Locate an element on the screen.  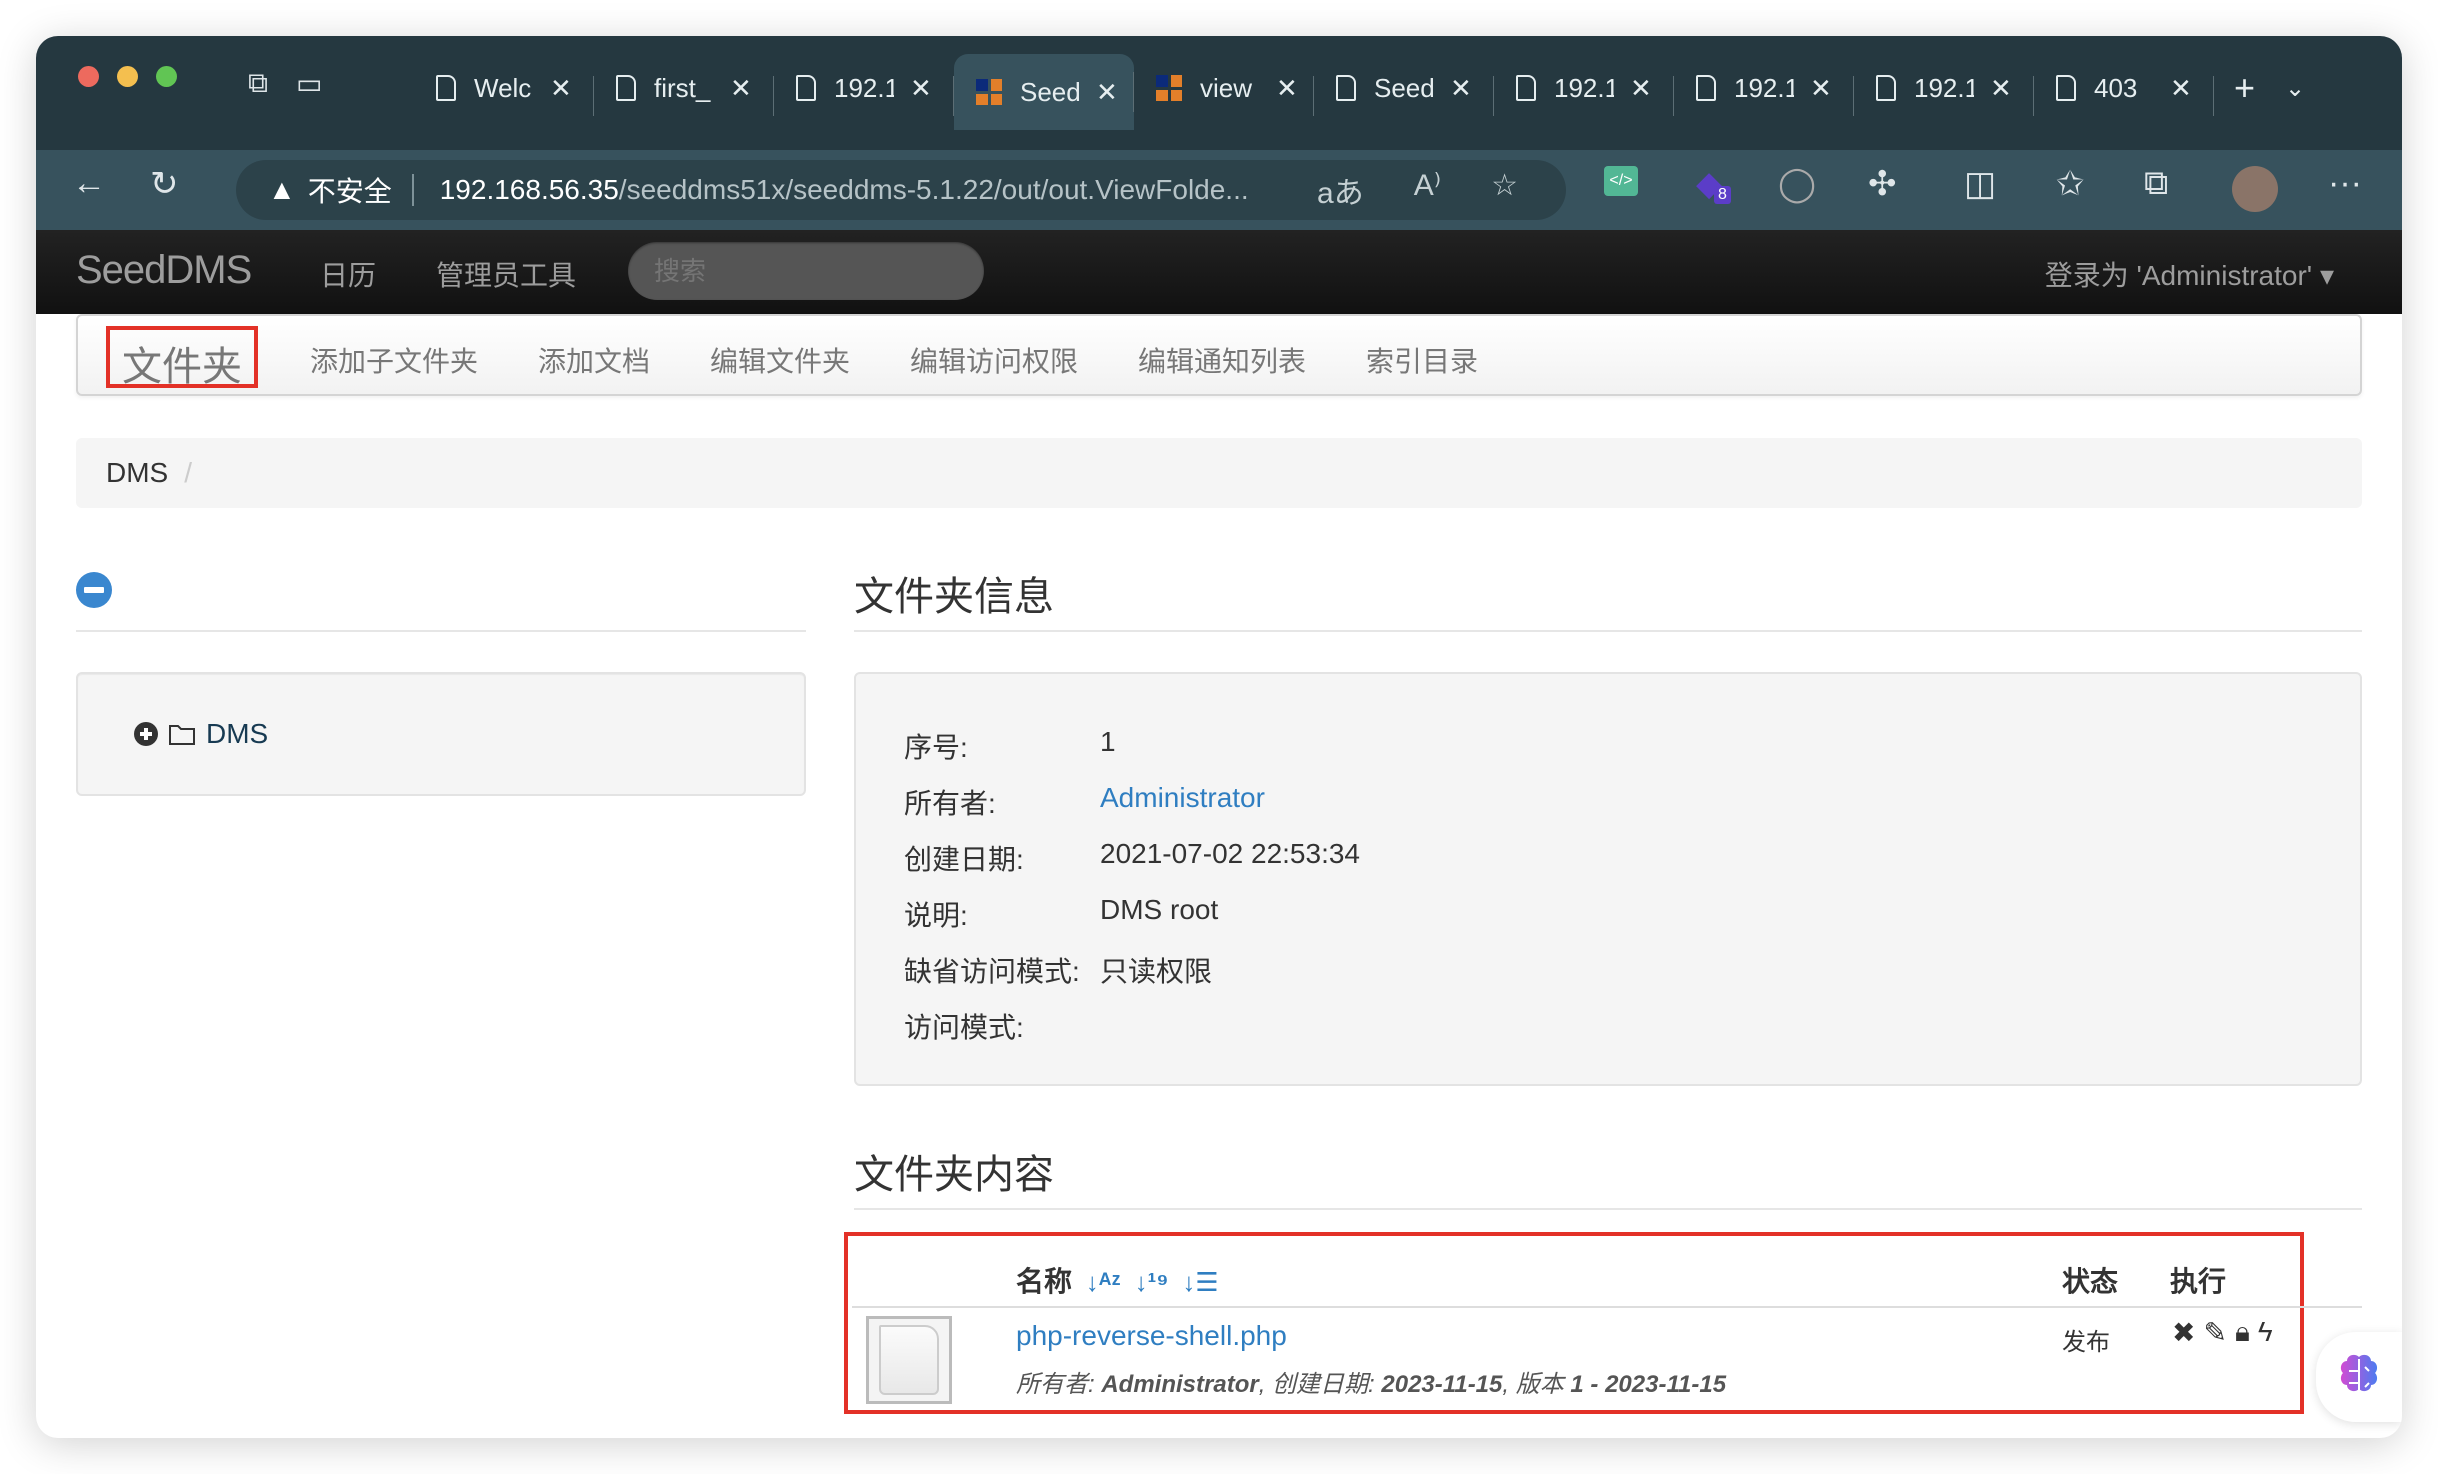
col-name: 名称 ↓ᴬᶻ ↓¹⁹ ↓☰ is located at coordinates (1117, 1281).